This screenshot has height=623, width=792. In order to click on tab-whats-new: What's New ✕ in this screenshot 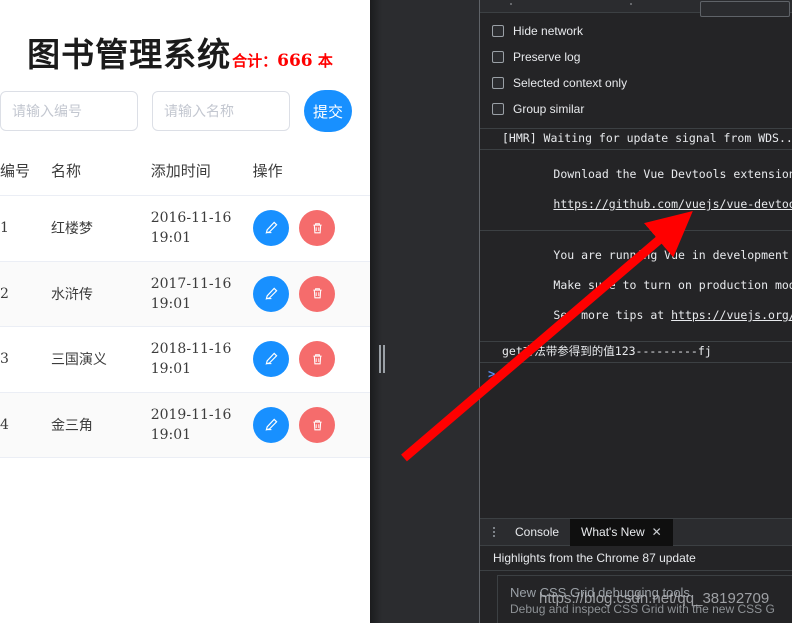, I will do `click(621, 532)`.